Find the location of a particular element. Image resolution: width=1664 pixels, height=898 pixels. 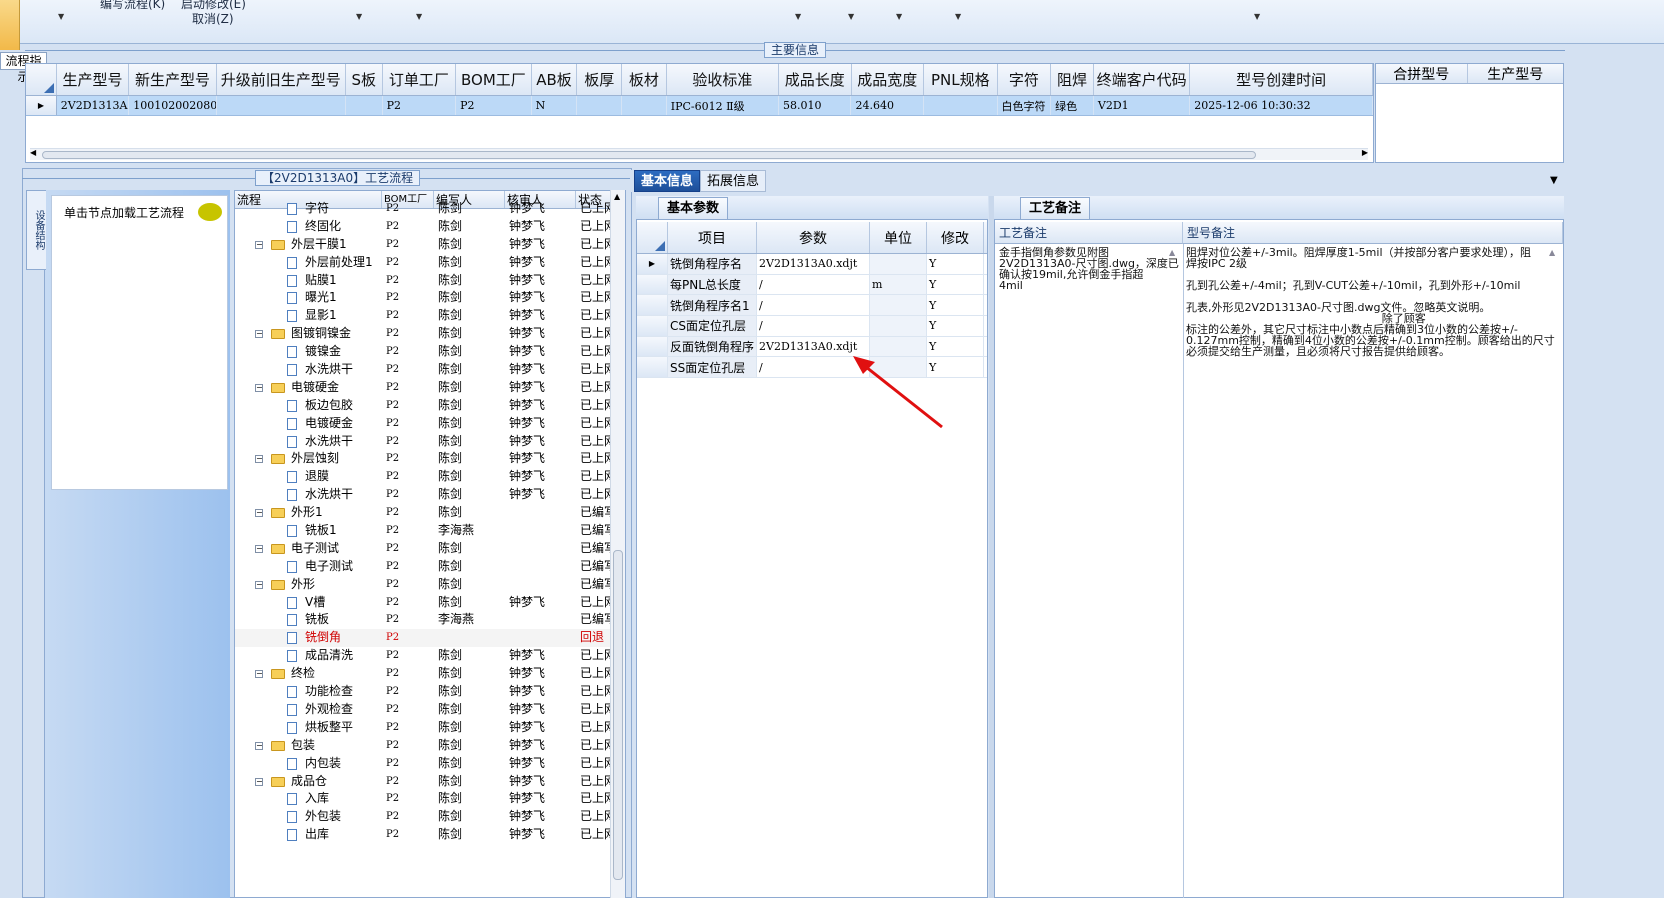

col-header: 生产型号 is located at coordinates (1515, 73).